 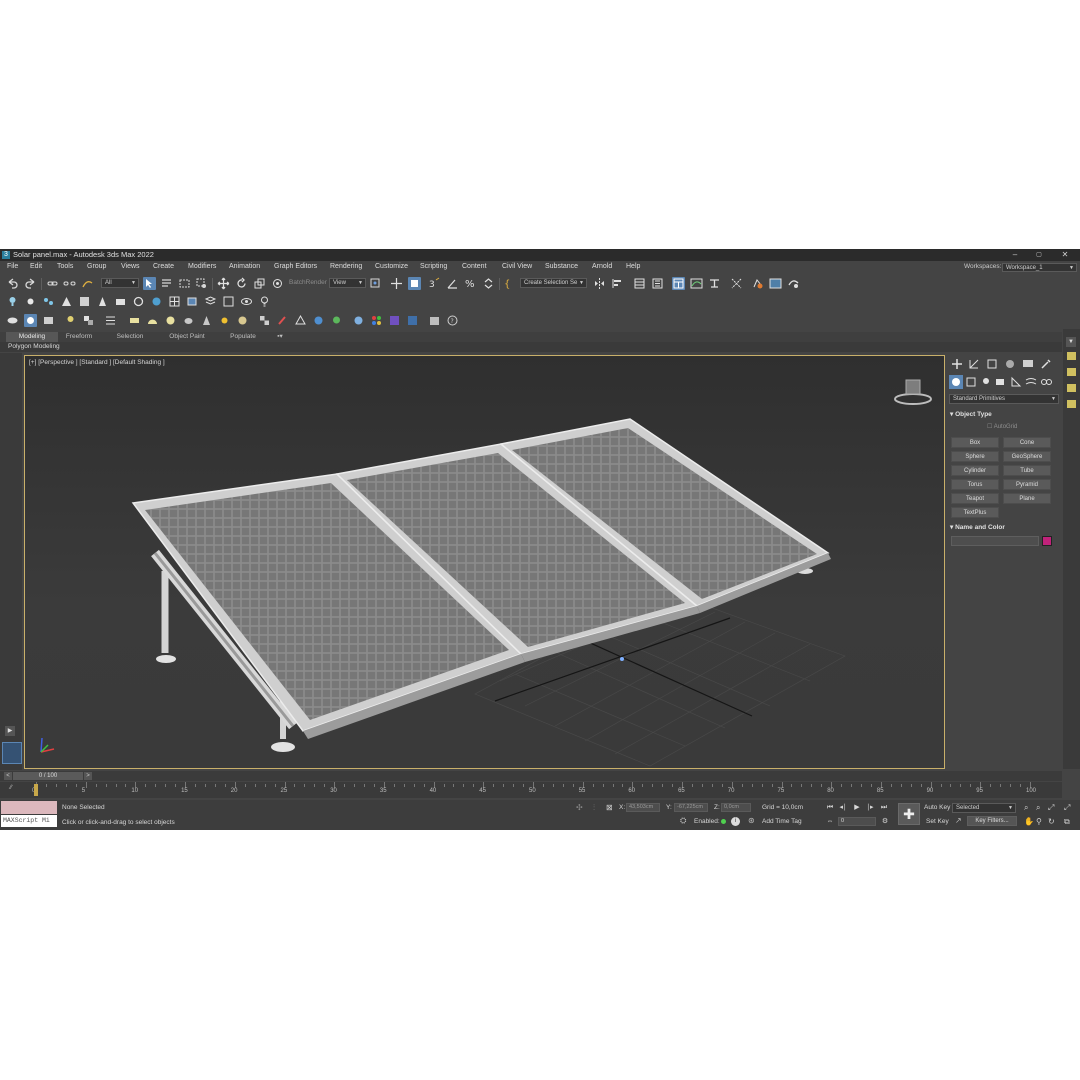 What do you see at coordinates (336, 320) in the screenshot?
I see `foliage-icon` at bounding box center [336, 320].